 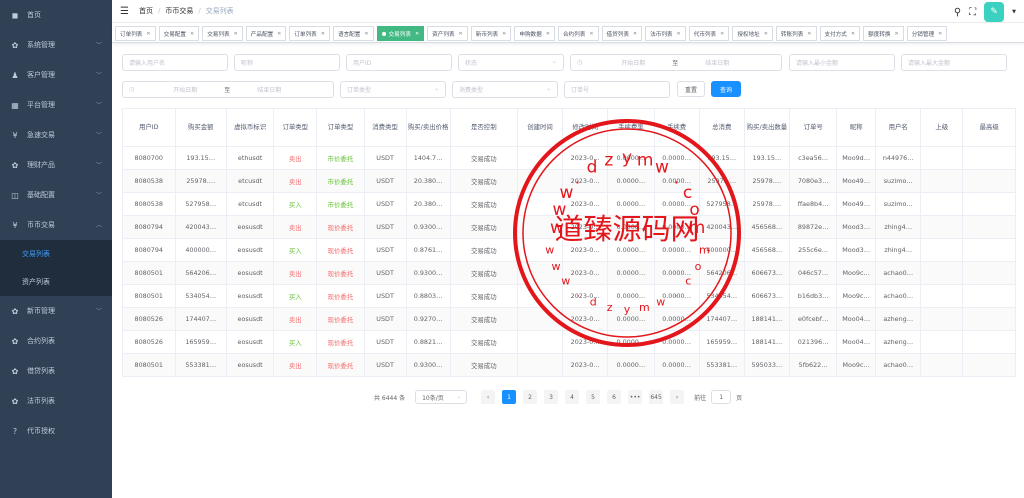 I want to click on tag-item: 资产列表 ✕, so click(x=447, y=33).